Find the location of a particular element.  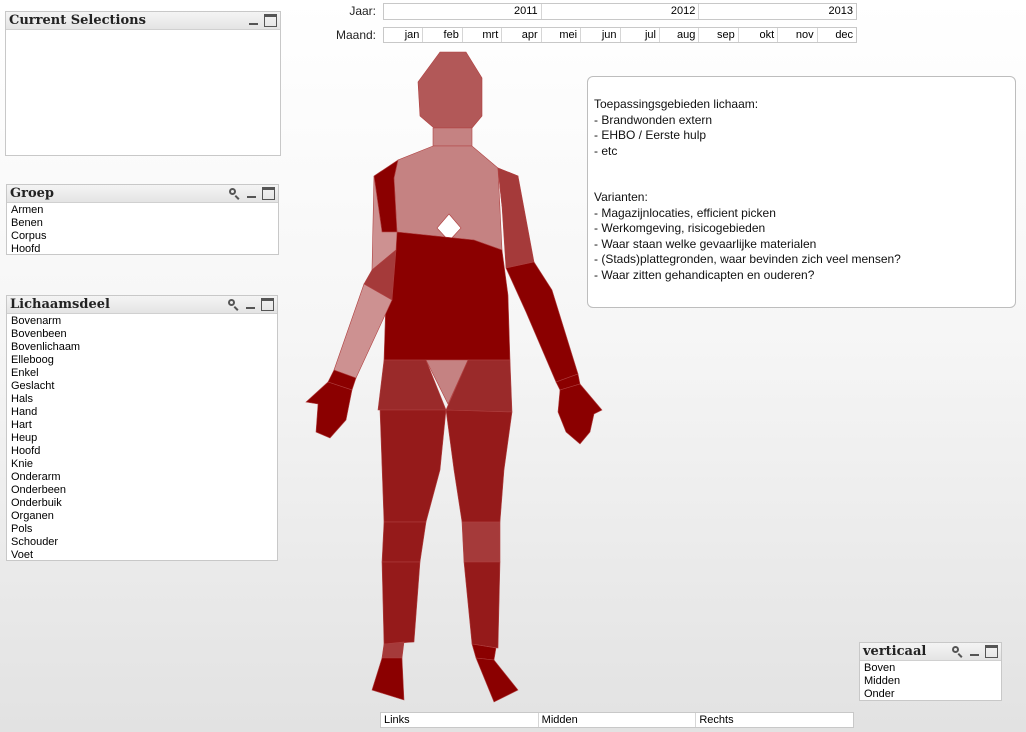

shin-right-region is located at coordinates (482, 605).